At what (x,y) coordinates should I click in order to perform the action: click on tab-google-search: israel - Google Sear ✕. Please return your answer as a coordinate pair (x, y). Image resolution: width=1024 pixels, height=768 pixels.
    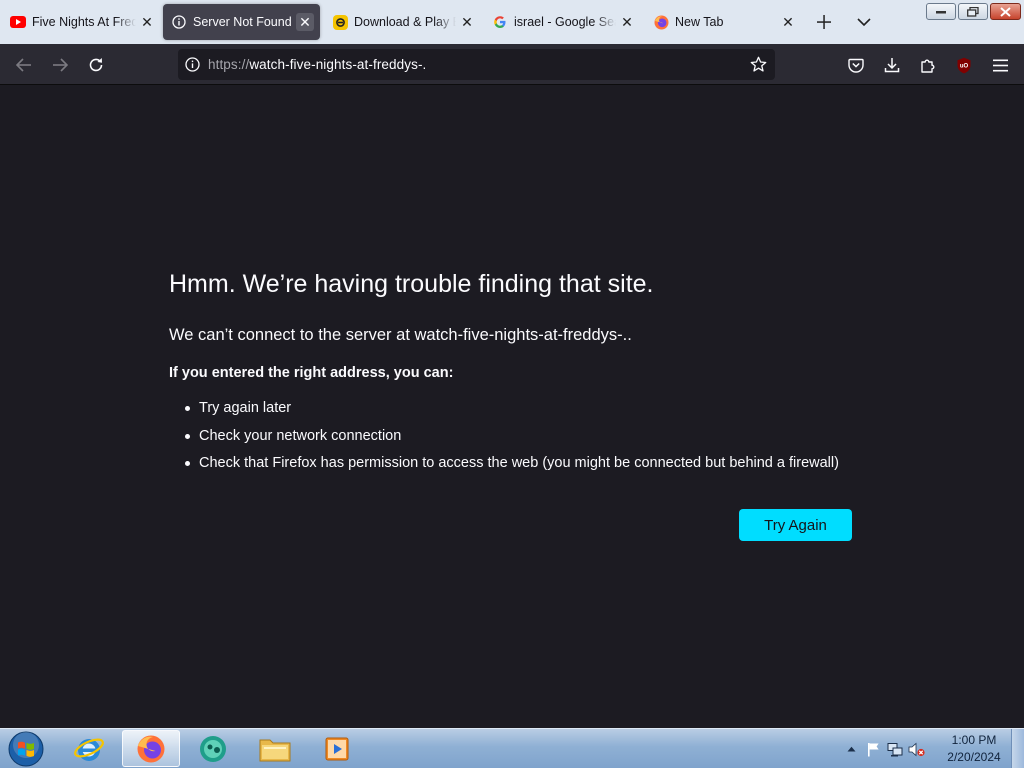
    Looking at the image, I should click on (561, 22).